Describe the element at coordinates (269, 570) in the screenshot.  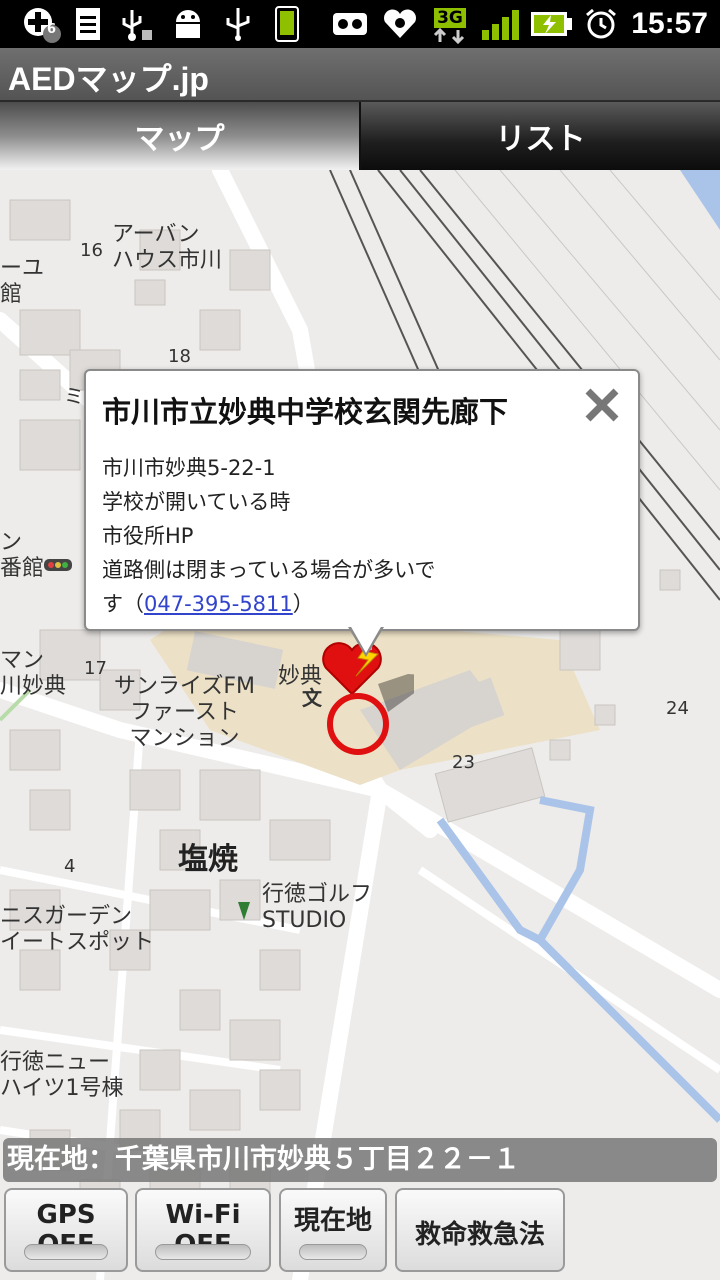
I see `popup-note-line1: 道路側は閉まっている場合が多いで` at that location.